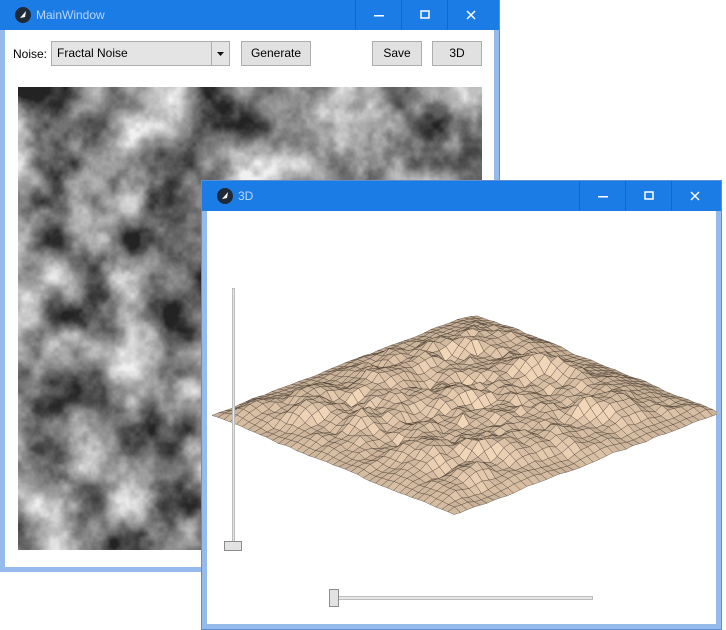  Describe the element at coordinates (140, 53) in the screenshot. I see `noise-select: Fractal Noise` at that location.